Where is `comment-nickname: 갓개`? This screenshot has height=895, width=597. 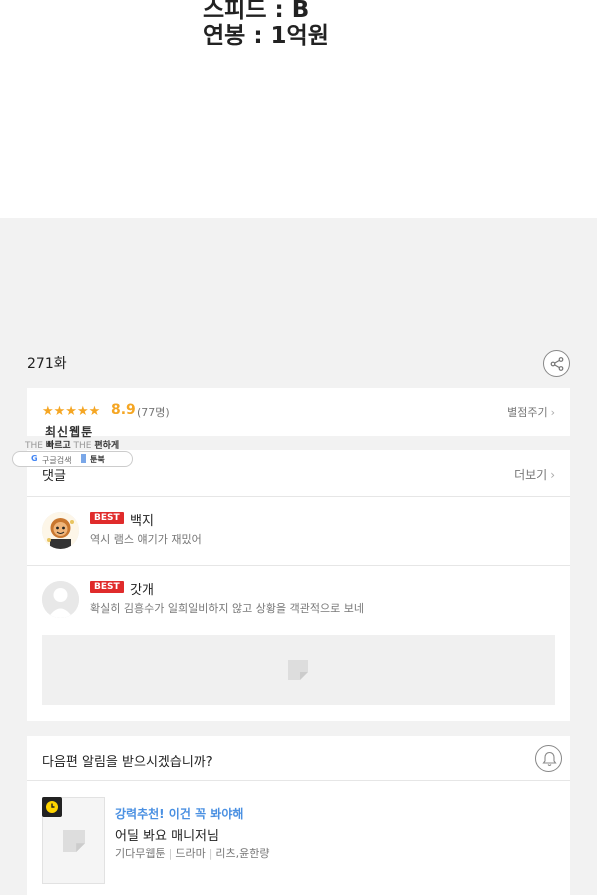
comment-nickname: 갓개 is located at coordinates (142, 590).